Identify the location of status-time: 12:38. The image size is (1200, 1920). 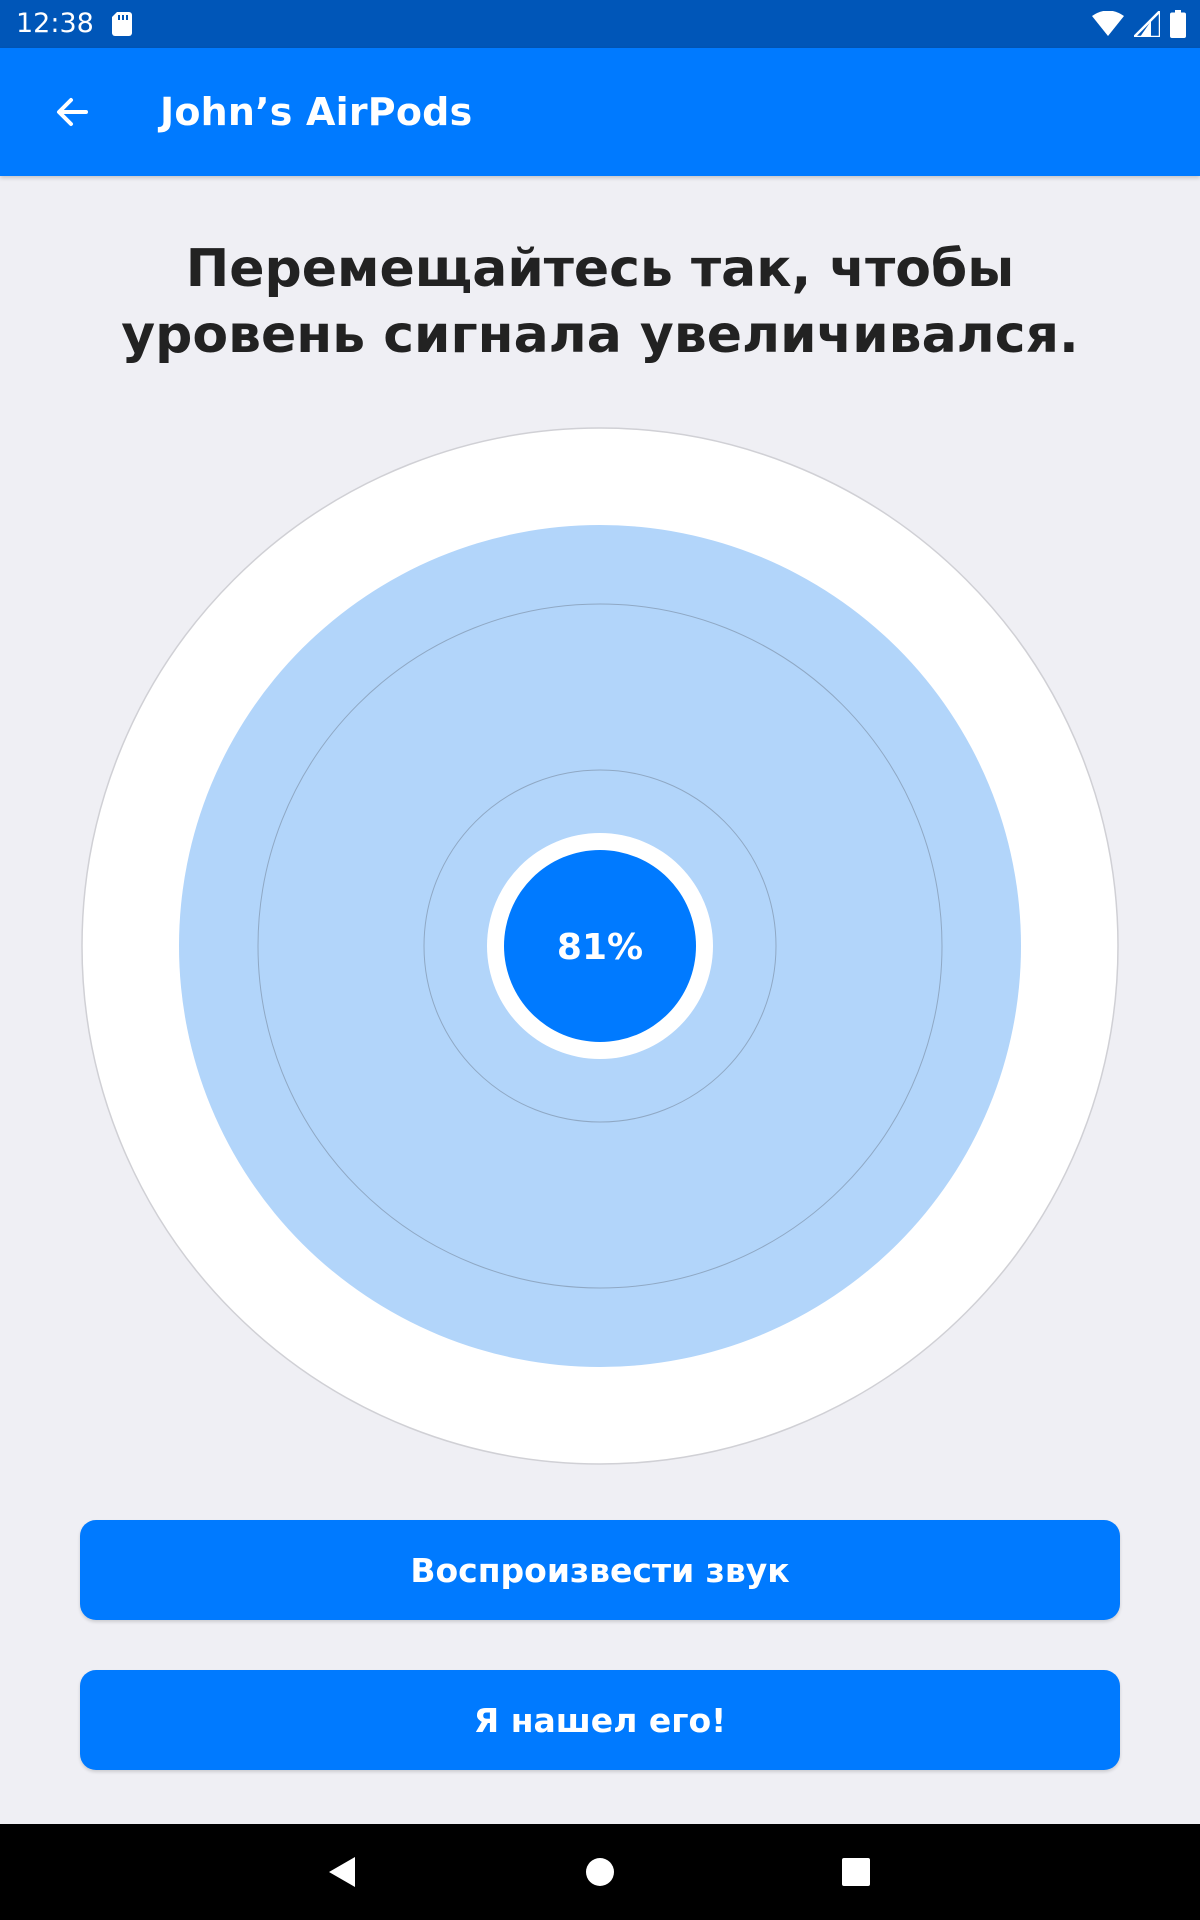
(55, 23).